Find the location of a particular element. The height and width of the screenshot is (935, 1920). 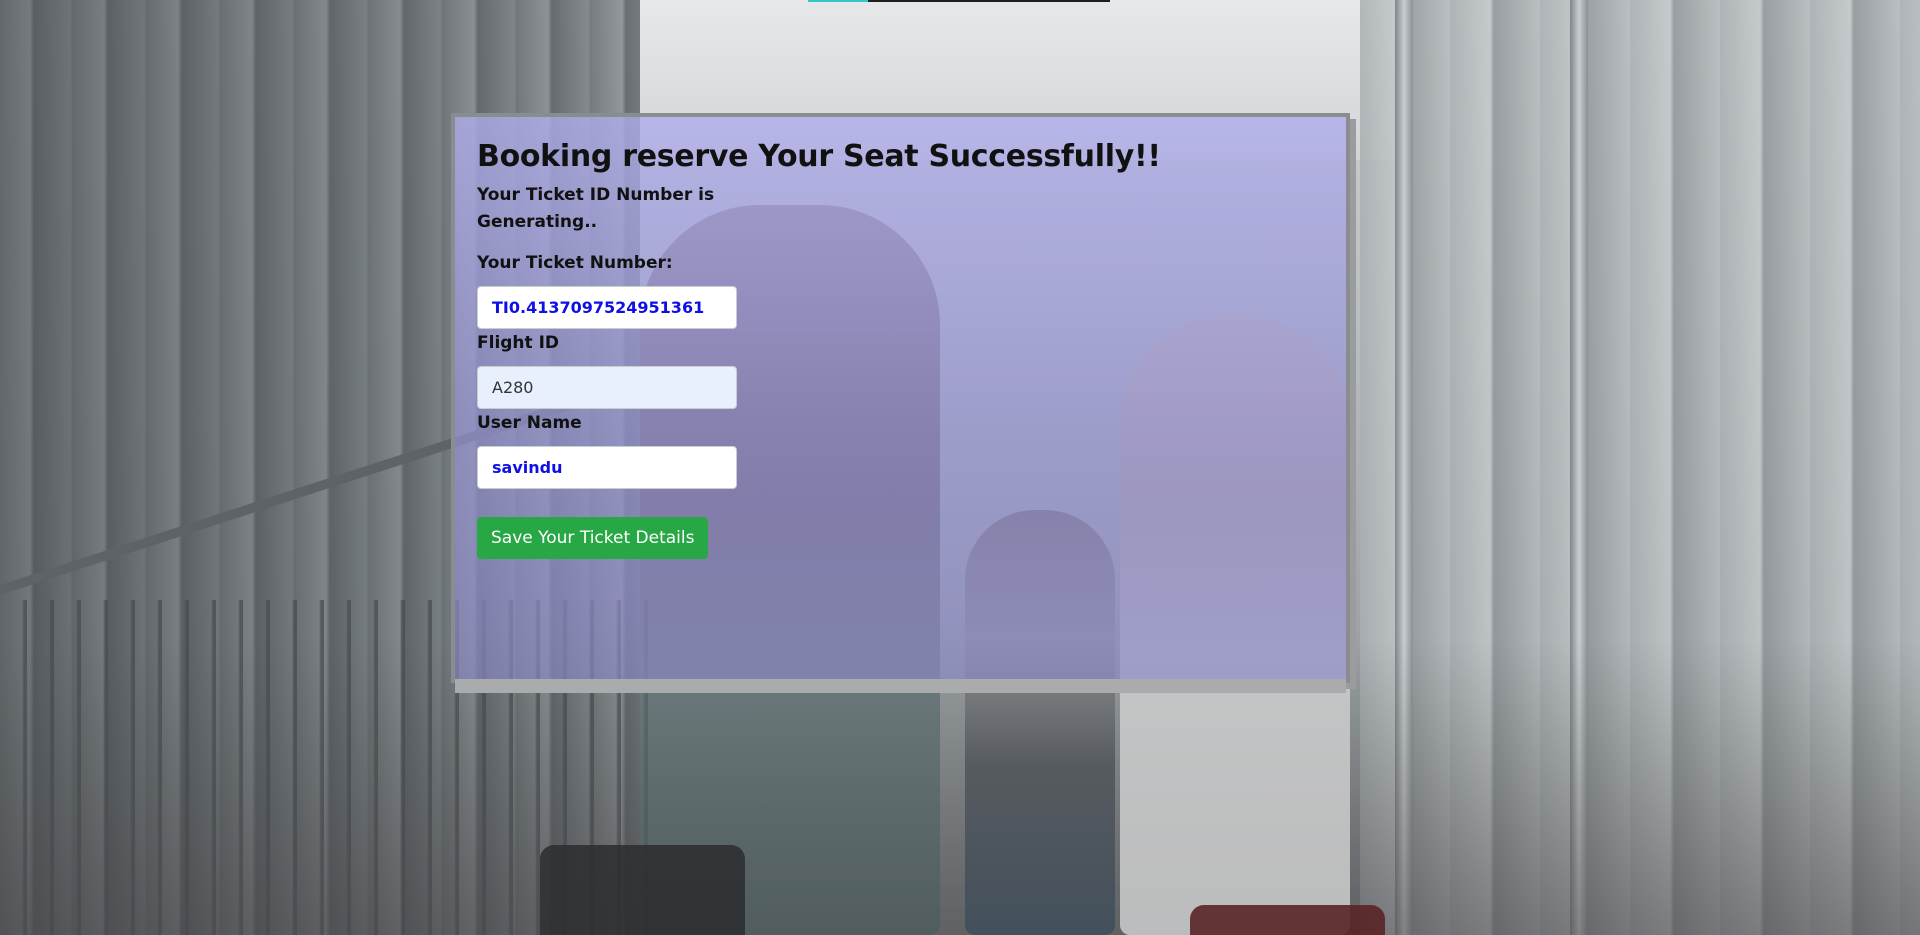

flight-id-input is located at coordinates (607, 387).